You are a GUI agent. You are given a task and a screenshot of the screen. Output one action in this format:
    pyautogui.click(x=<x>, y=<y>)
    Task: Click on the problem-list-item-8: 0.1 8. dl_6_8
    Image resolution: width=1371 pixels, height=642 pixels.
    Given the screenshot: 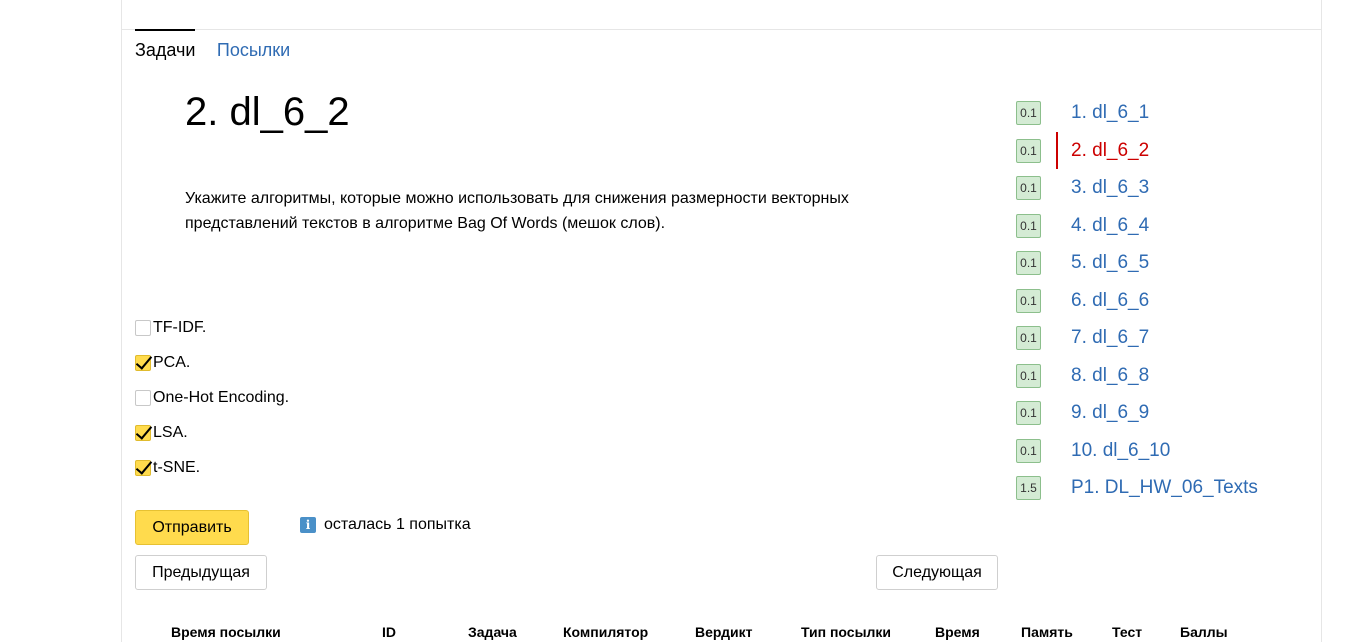 What is the action you would take?
    pyautogui.click(x=1166, y=375)
    